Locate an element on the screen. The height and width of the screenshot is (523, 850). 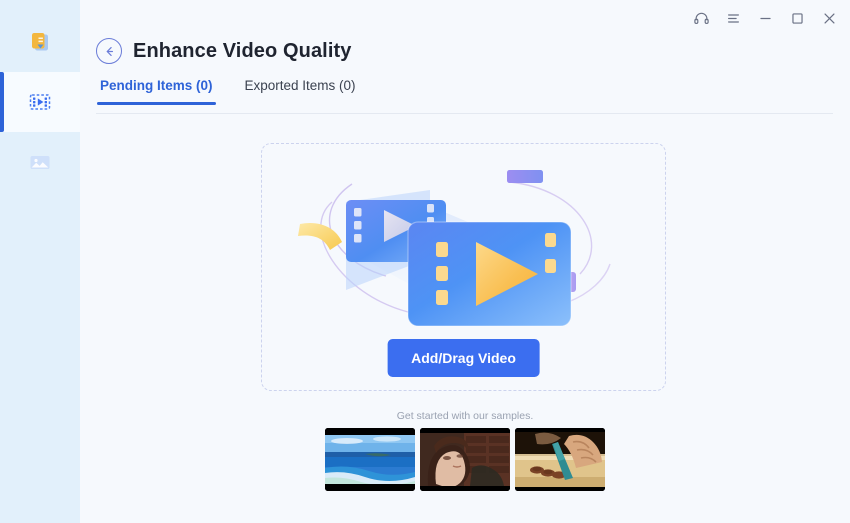
image-photo-icon is located at coordinates (40, 162).